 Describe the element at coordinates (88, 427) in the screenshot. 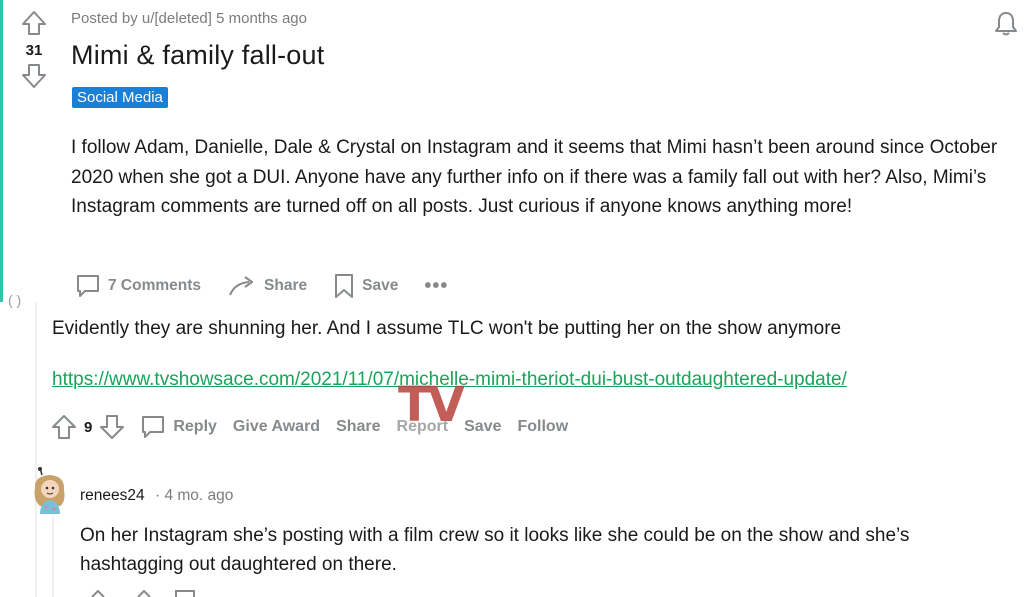

I see `comment-score: 9` at that location.